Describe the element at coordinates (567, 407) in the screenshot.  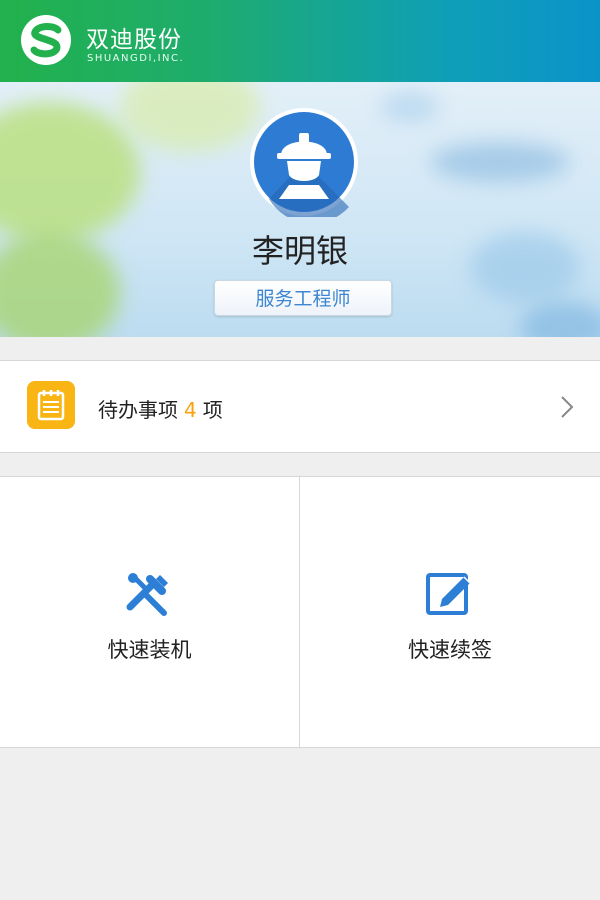
I see `chevron-right-icon` at that location.